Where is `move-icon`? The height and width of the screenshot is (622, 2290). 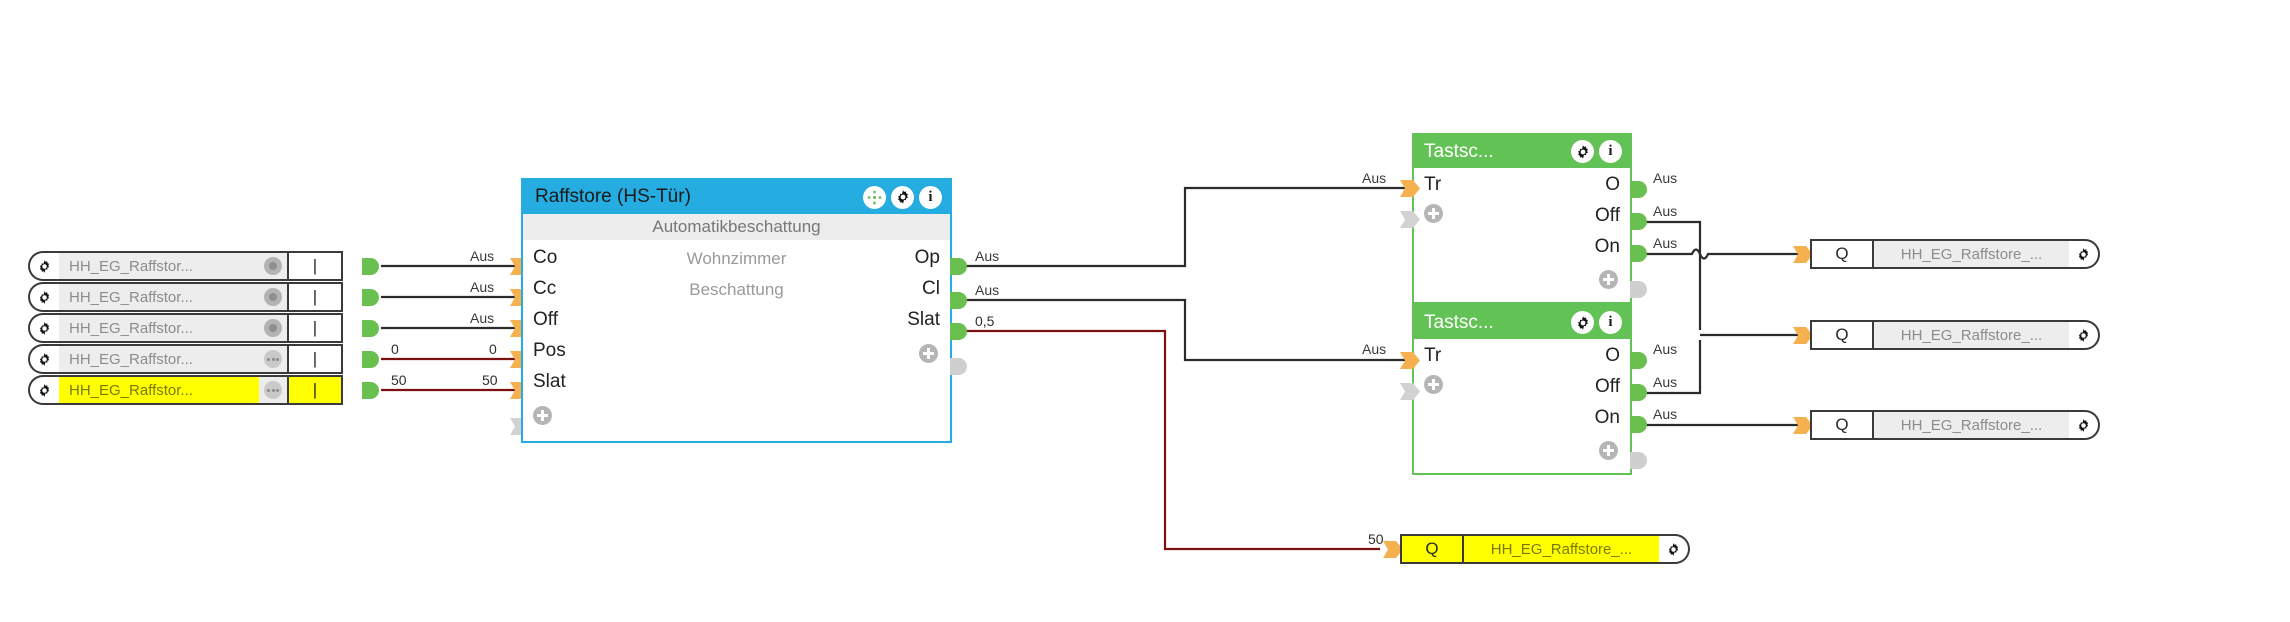
move-icon is located at coordinates (874, 197).